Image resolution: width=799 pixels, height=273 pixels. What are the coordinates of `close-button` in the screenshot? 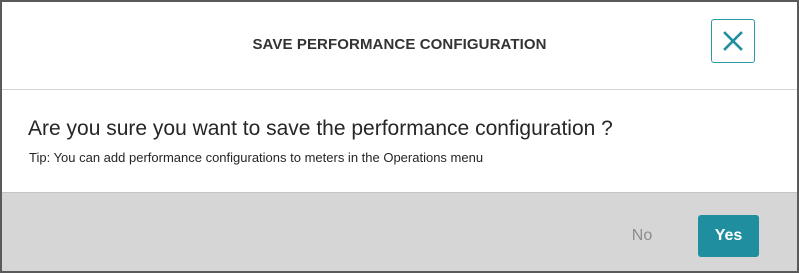 It's located at (733, 41).